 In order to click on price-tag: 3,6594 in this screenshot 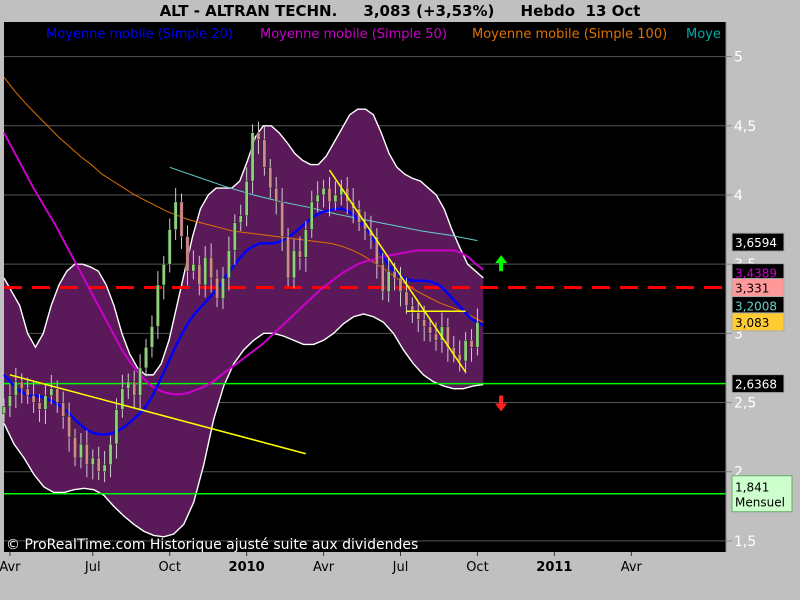, I will do `click(758, 242)`.